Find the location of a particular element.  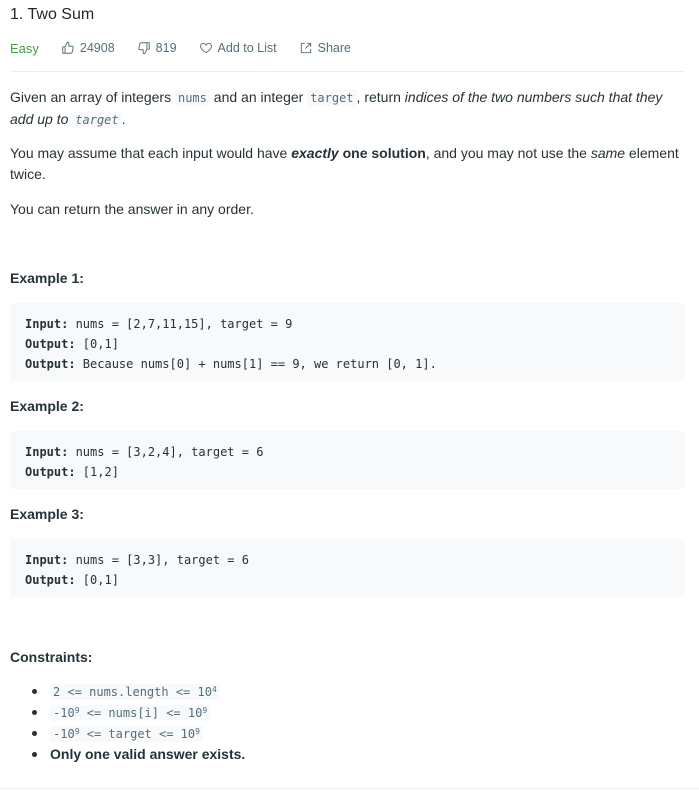

constraint-code: -109 <= nums[i] <= 109 is located at coordinates (130, 713).